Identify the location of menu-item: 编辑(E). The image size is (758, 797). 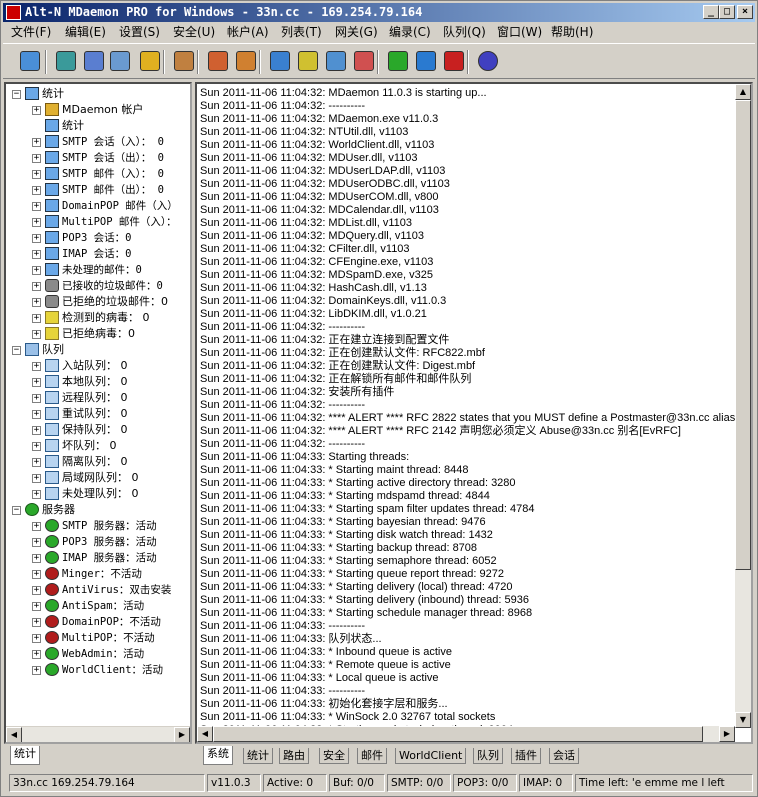
(85, 32).